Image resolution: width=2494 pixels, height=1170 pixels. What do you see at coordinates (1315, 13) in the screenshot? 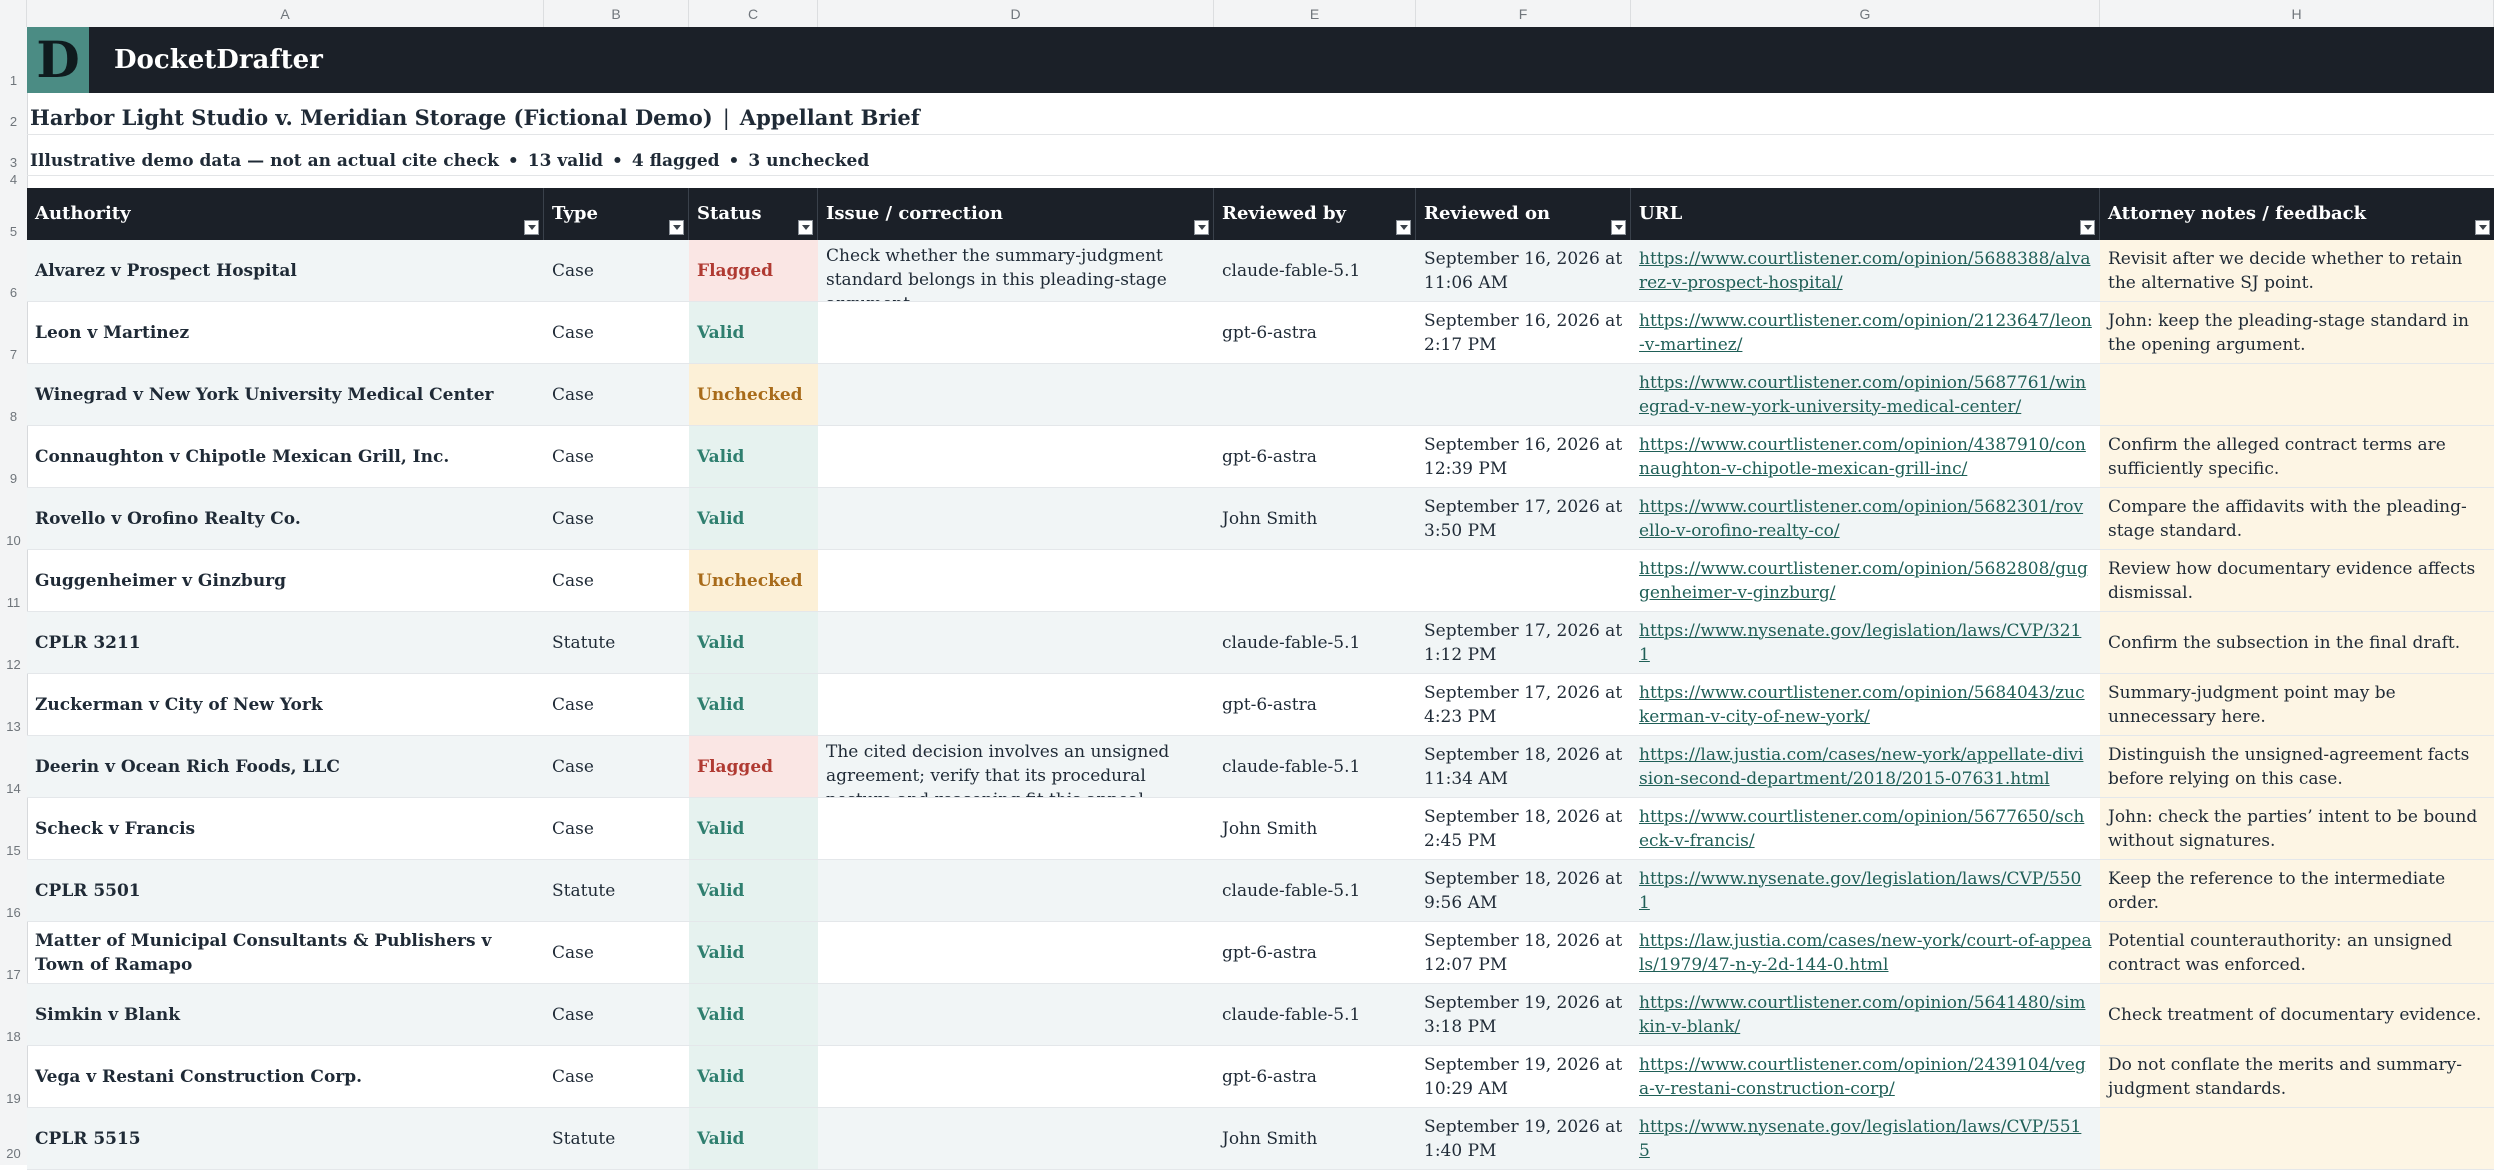
I see `column-letter-e: E` at bounding box center [1315, 13].